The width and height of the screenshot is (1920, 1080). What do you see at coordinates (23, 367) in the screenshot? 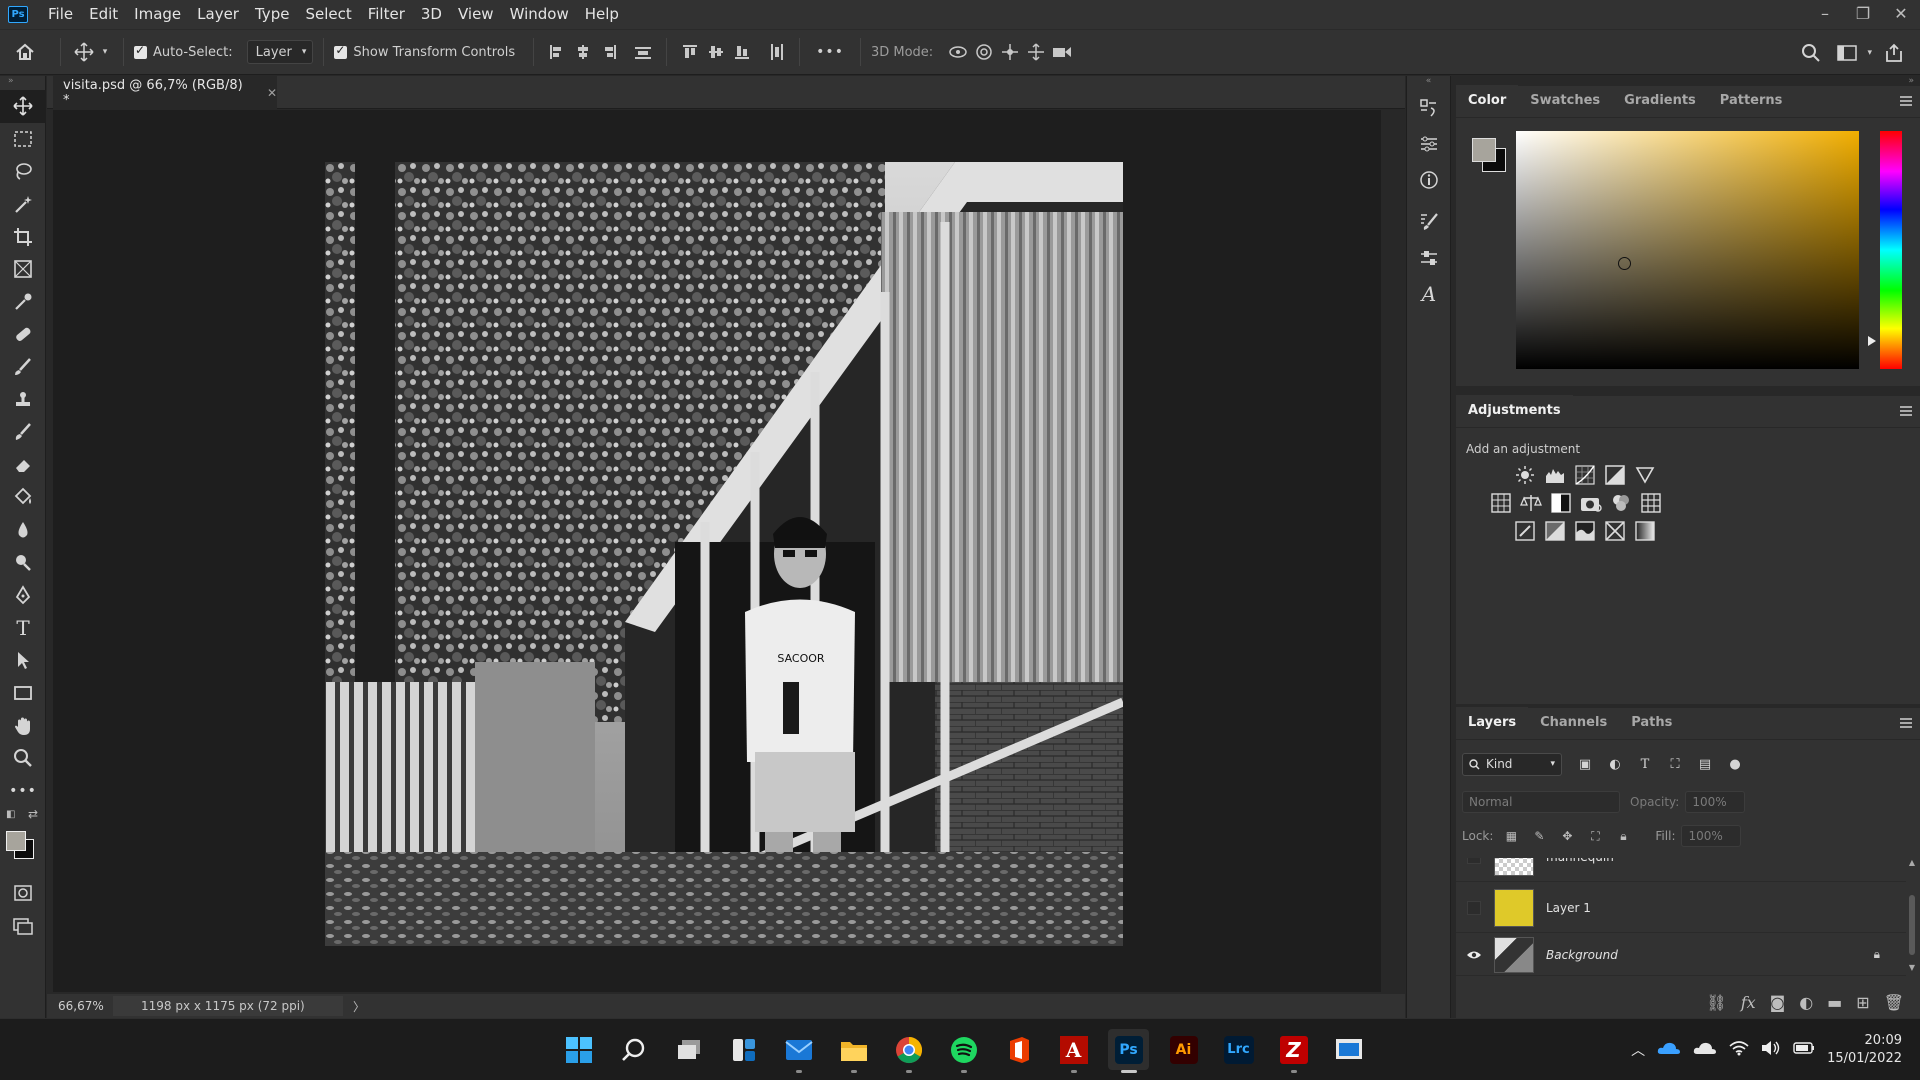
I see `brush-tool-icon` at bounding box center [23, 367].